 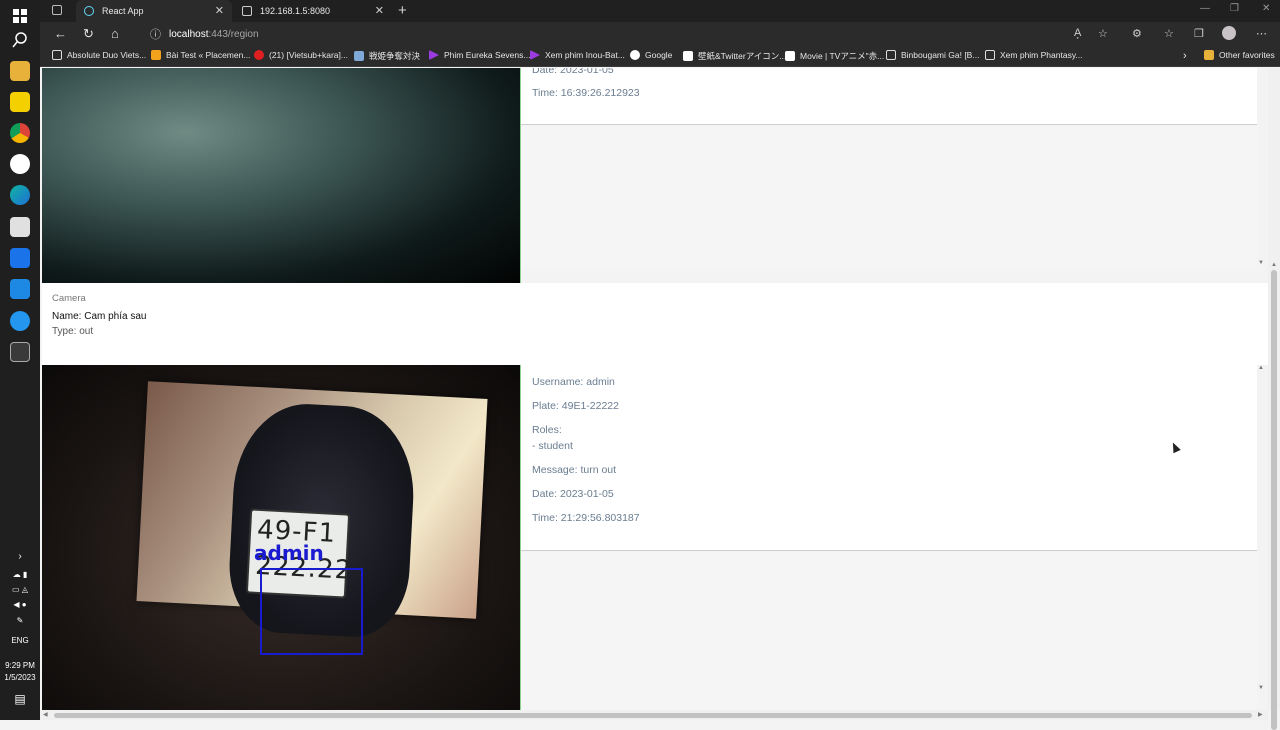 What do you see at coordinates (259, 55) in the screenshot?
I see `youtube-icon` at bounding box center [259, 55].